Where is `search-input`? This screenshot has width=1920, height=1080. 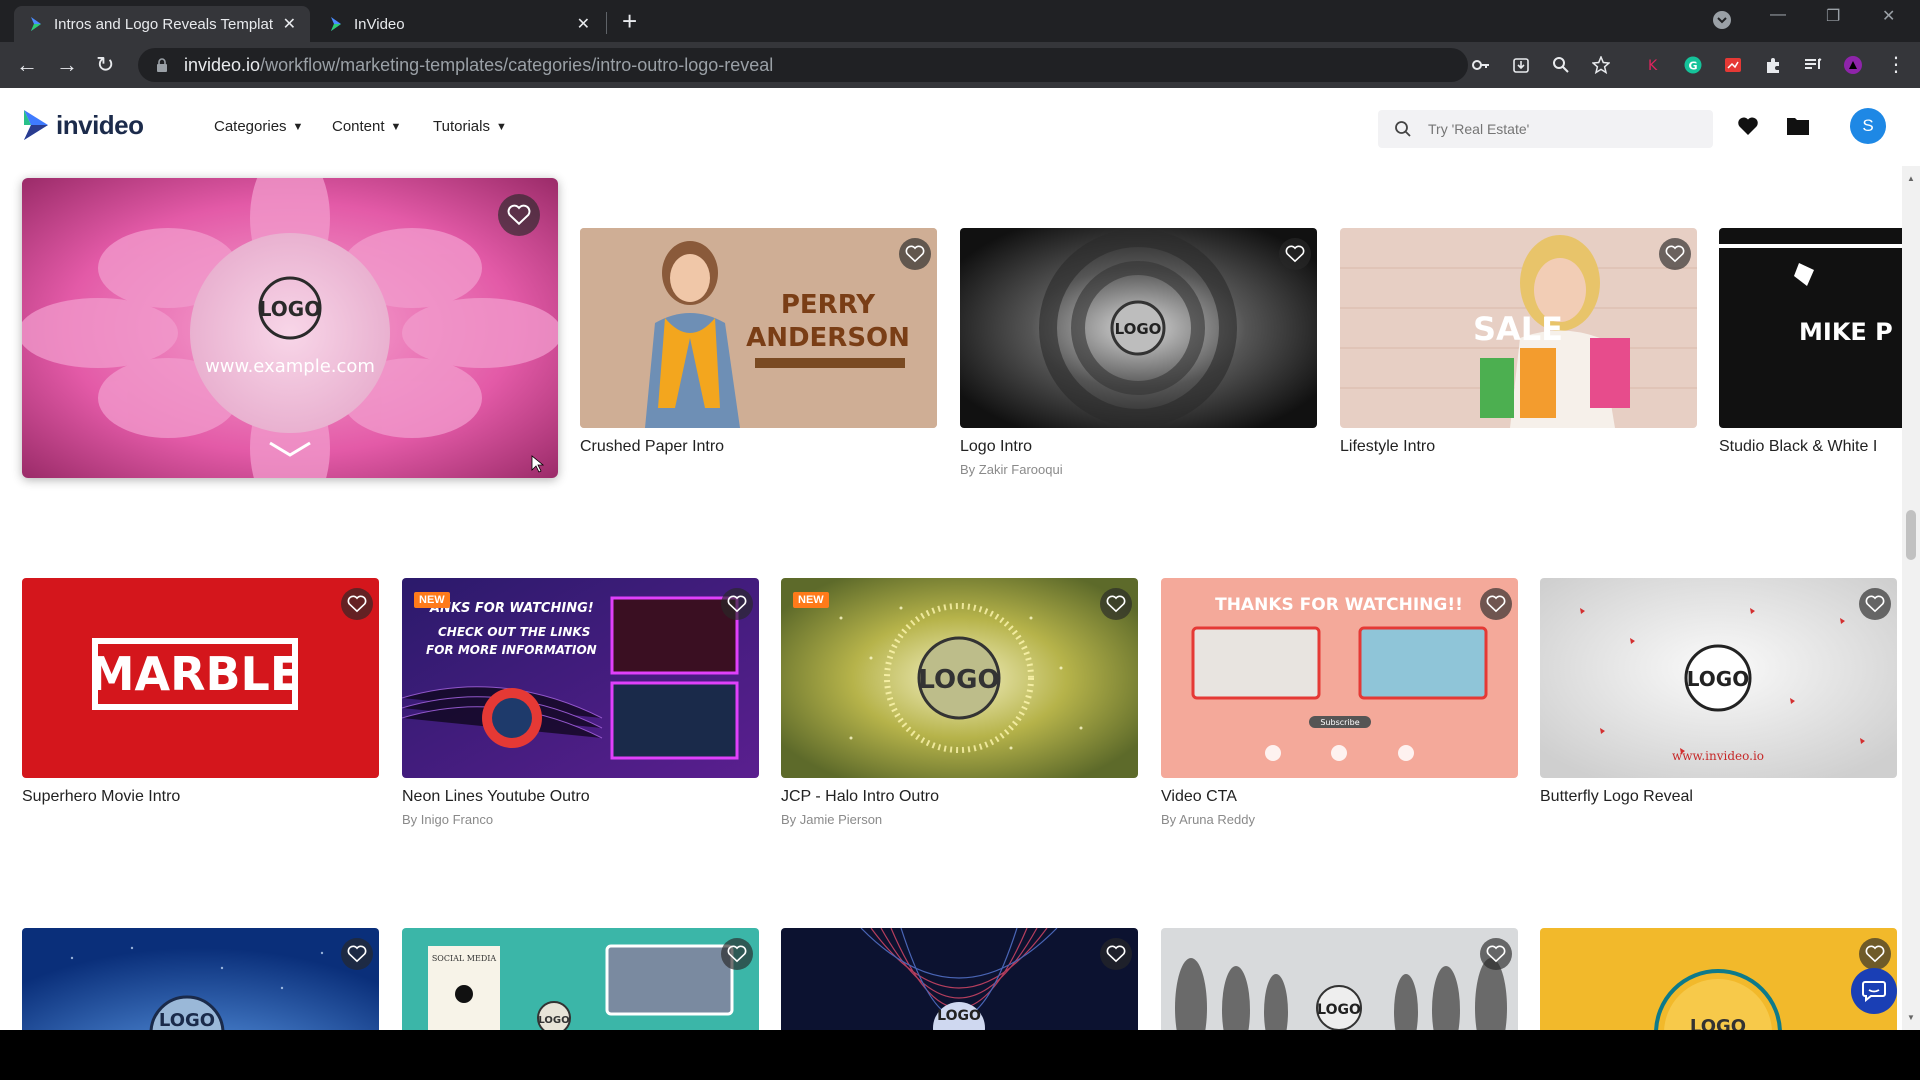 search-input is located at coordinates (1558, 129).